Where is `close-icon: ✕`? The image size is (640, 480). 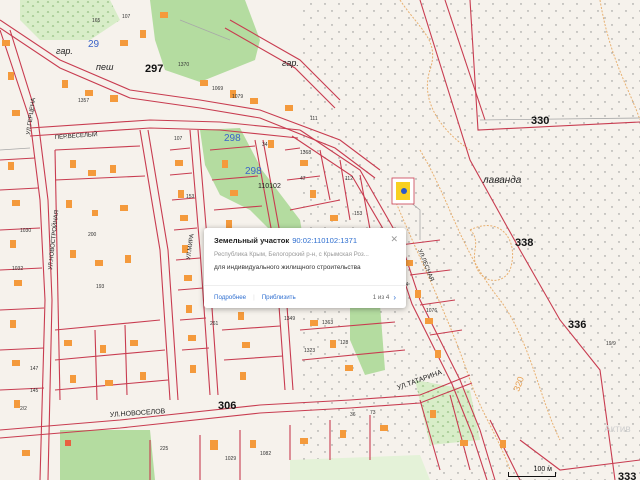
close-icon: ✕ is located at coordinates (394, 239).